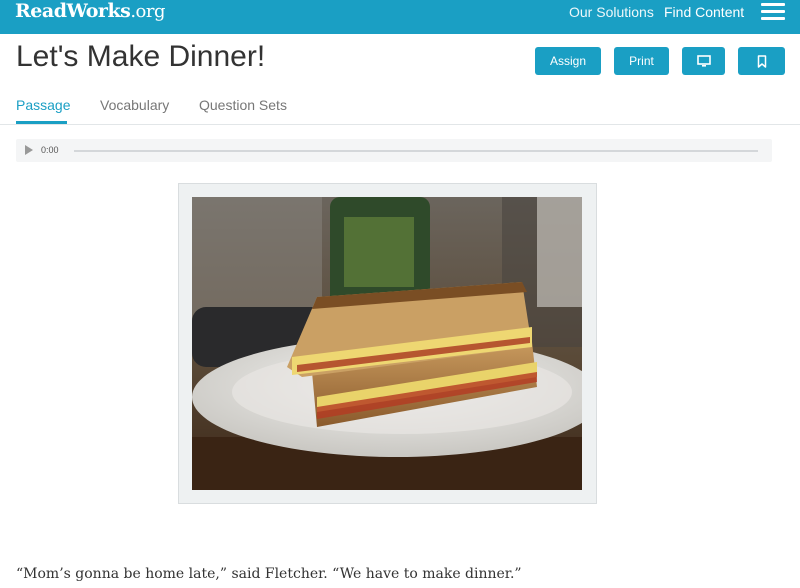  I want to click on readworks-logo: ReadWorks.org, so click(90, 12).